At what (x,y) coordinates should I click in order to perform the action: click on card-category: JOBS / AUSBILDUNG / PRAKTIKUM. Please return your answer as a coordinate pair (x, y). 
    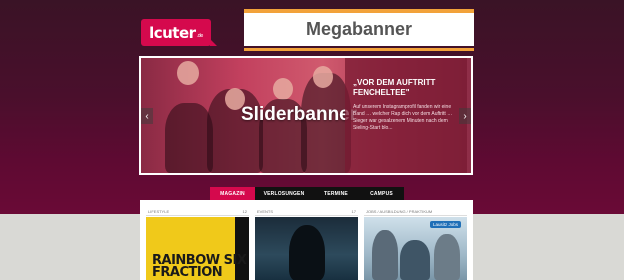
    Looking at the image, I should click on (399, 211).